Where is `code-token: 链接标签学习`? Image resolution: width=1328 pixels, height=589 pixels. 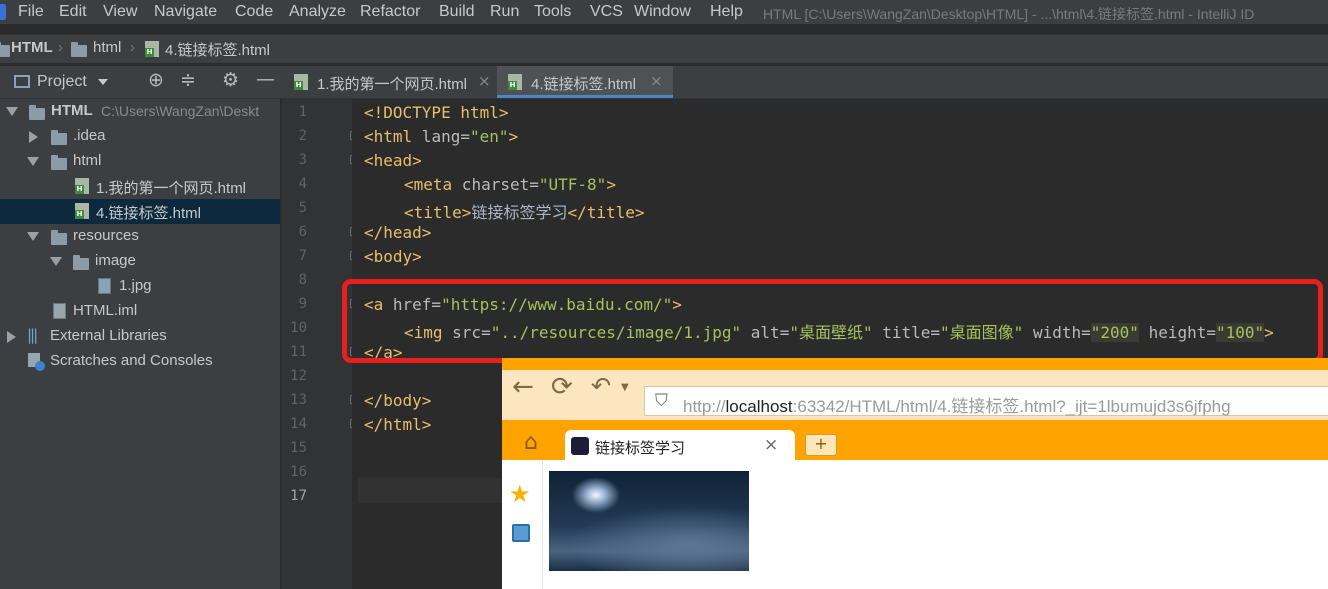
code-token: 链接标签学习 is located at coordinates (519, 212).